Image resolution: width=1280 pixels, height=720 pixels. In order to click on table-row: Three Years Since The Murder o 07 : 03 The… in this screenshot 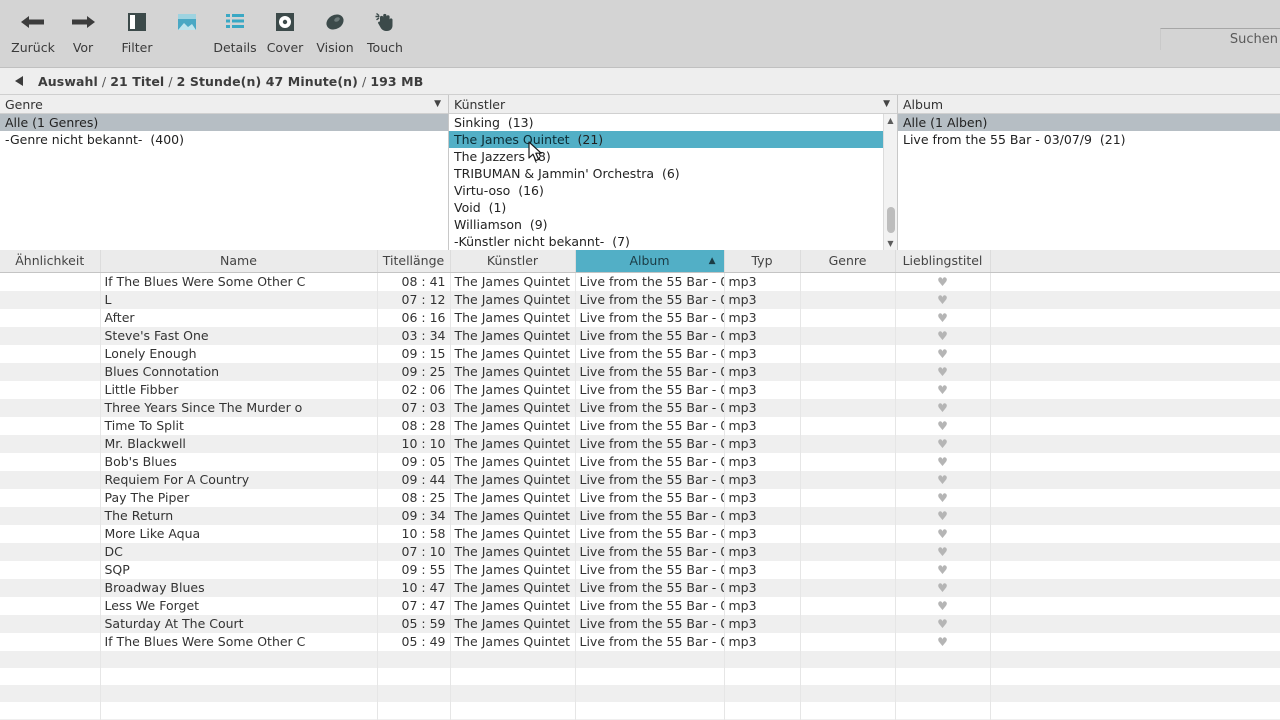, I will do `click(640, 407)`.